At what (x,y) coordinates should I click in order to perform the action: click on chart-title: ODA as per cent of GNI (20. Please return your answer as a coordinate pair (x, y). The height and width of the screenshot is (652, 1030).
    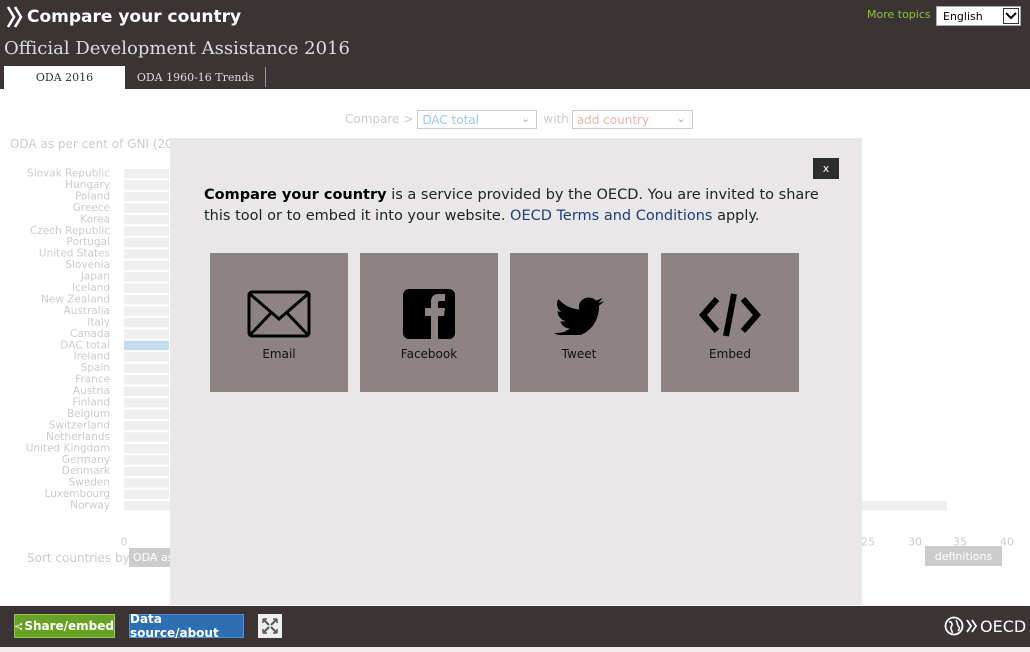
    Looking at the image, I should click on (91, 144).